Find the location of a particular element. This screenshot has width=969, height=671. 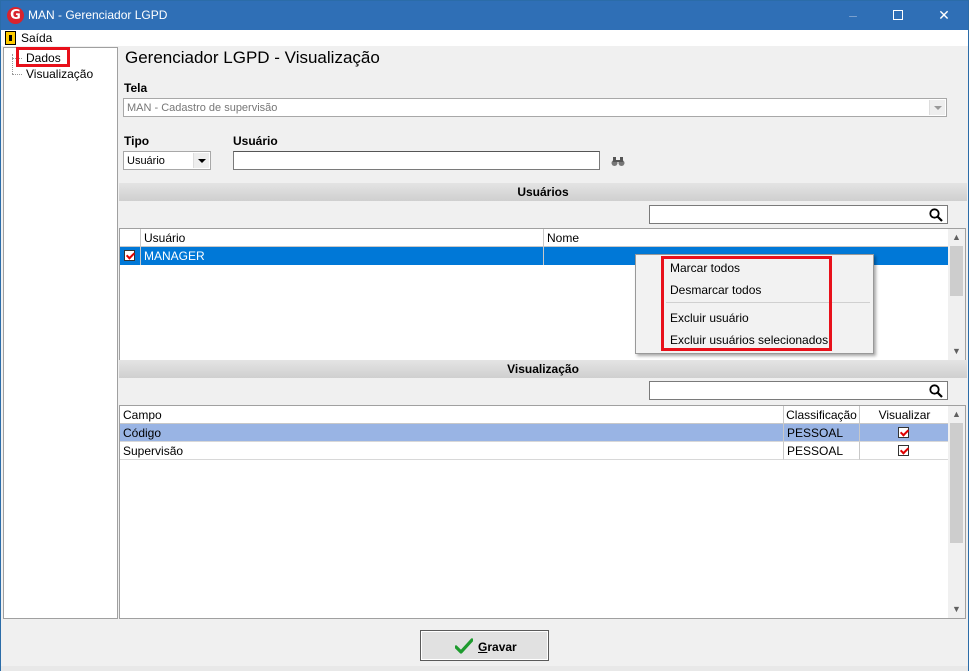

maximize-button is located at coordinates (898, 15).